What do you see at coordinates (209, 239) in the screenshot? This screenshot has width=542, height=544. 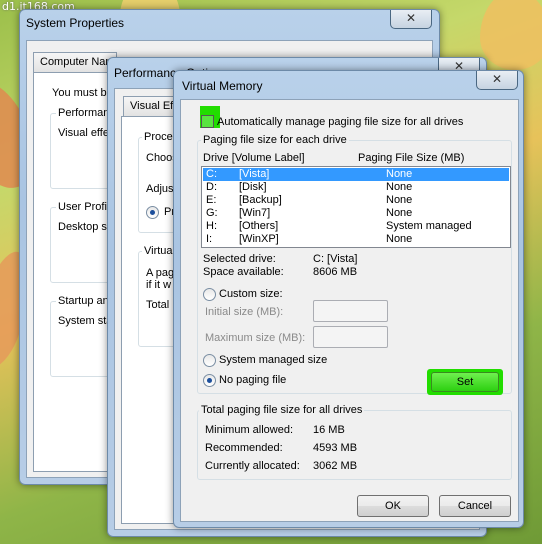 I see `drive-letter: I:` at bounding box center [209, 239].